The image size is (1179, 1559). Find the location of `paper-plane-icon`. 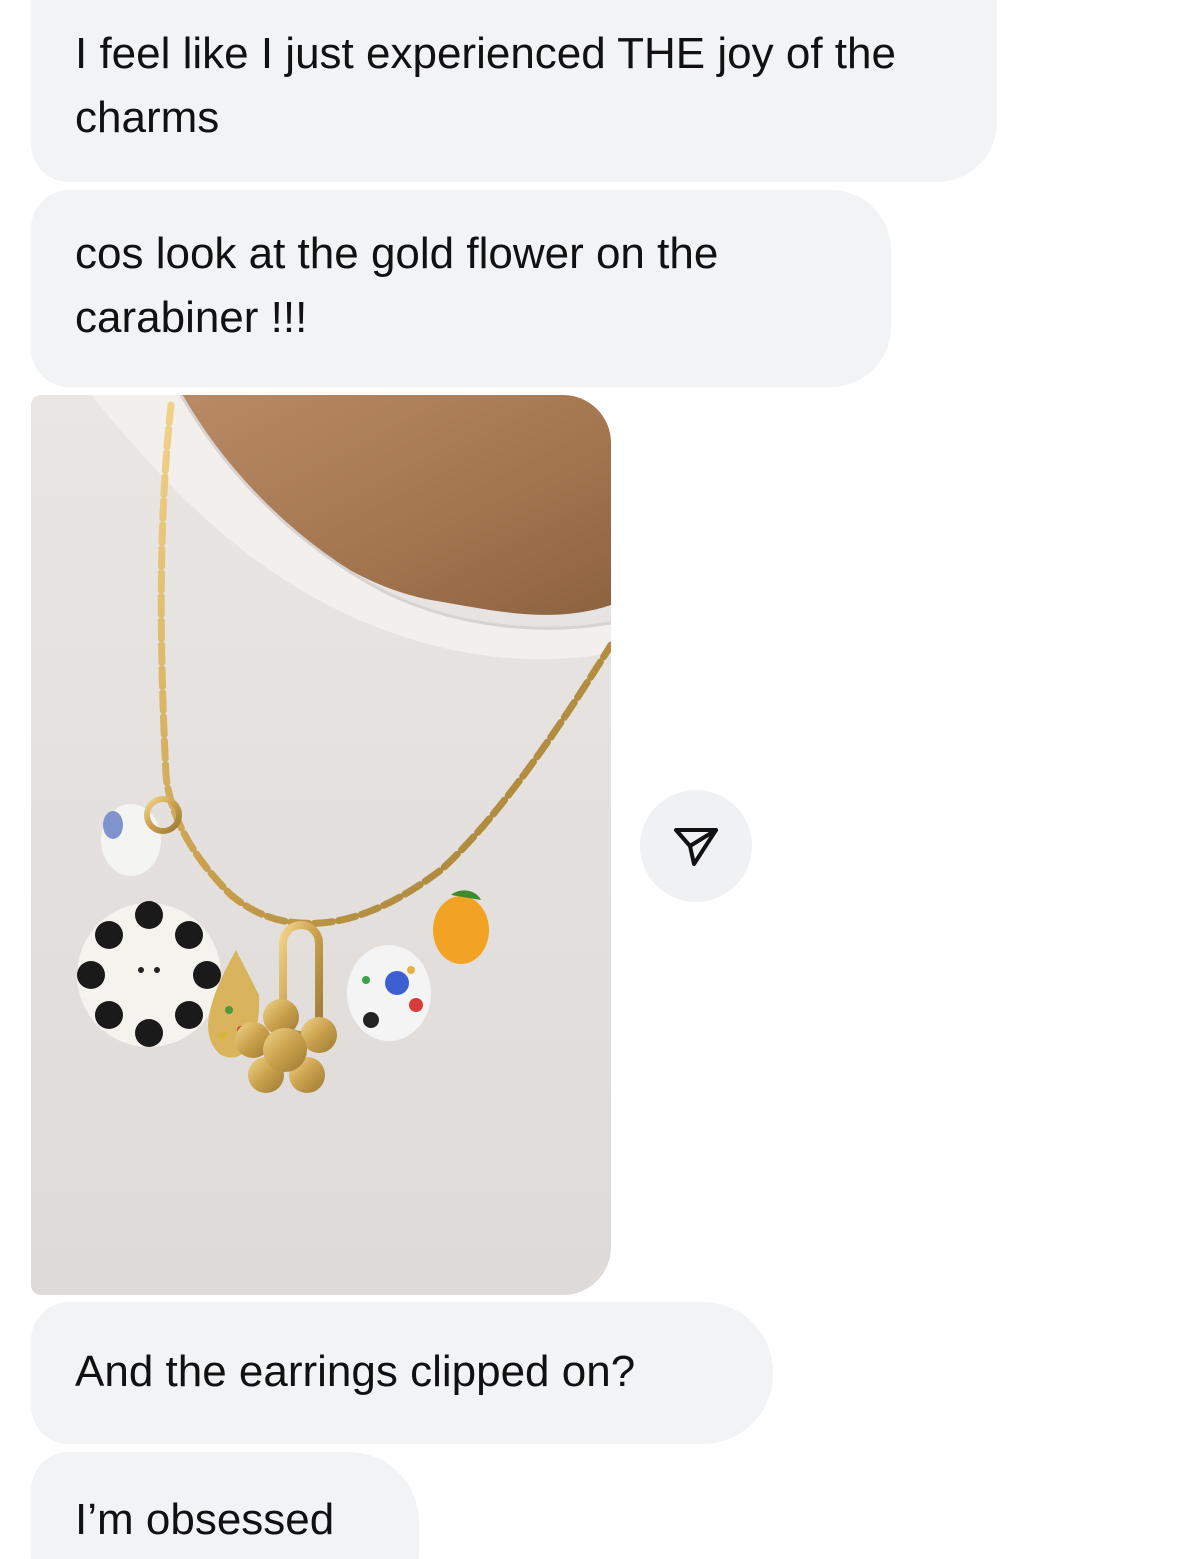

paper-plane-icon is located at coordinates (696, 847).